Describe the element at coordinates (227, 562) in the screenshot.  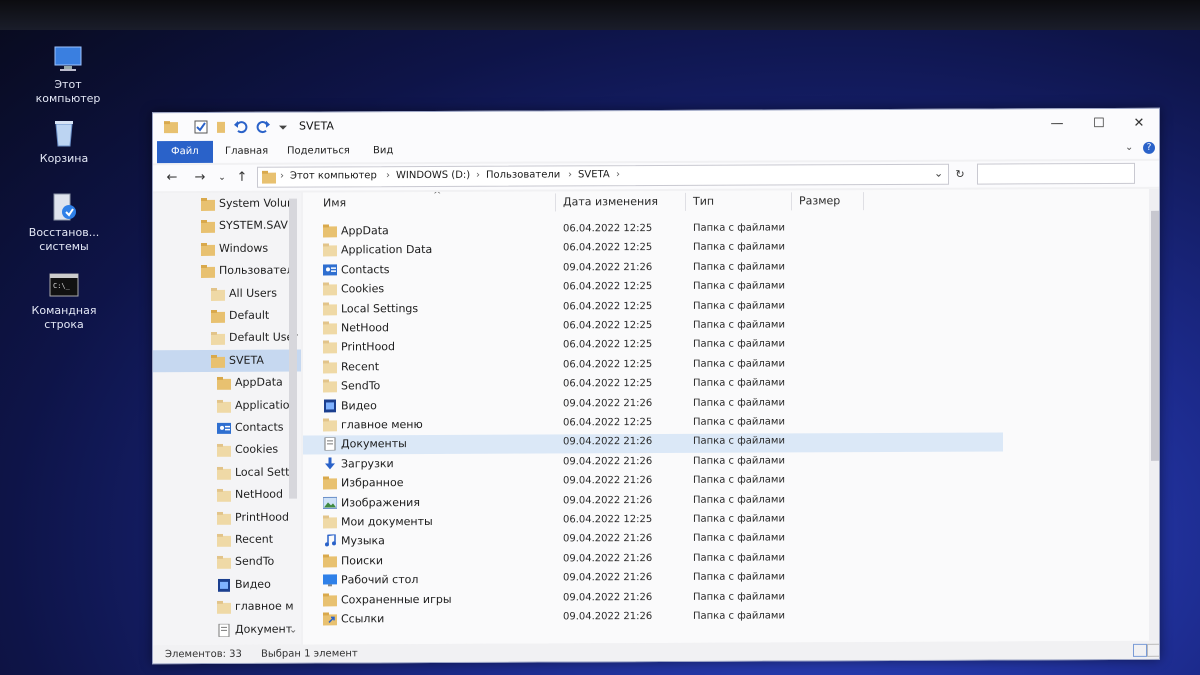
I see `nav-item: SendTo` at that location.